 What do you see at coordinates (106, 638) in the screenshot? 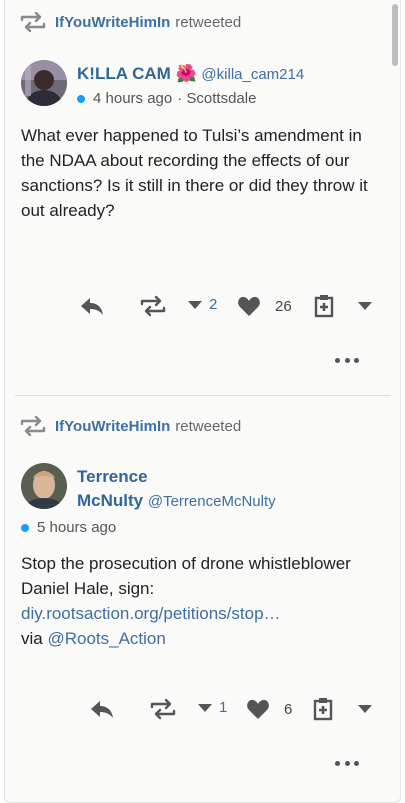
I see `mention-link: @Roots_Action` at bounding box center [106, 638].